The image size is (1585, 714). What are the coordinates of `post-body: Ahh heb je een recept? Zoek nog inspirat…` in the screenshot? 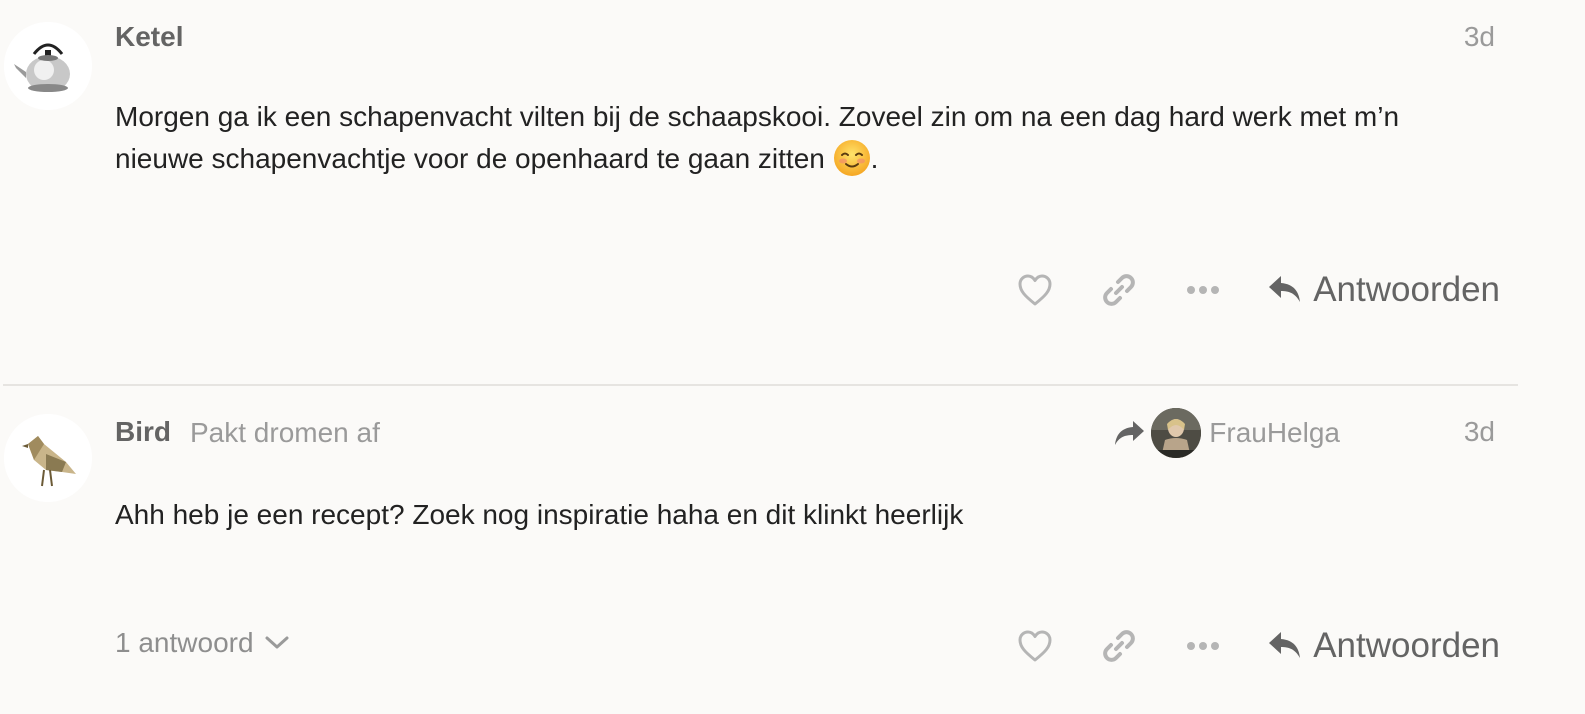 It's located at (805, 515).